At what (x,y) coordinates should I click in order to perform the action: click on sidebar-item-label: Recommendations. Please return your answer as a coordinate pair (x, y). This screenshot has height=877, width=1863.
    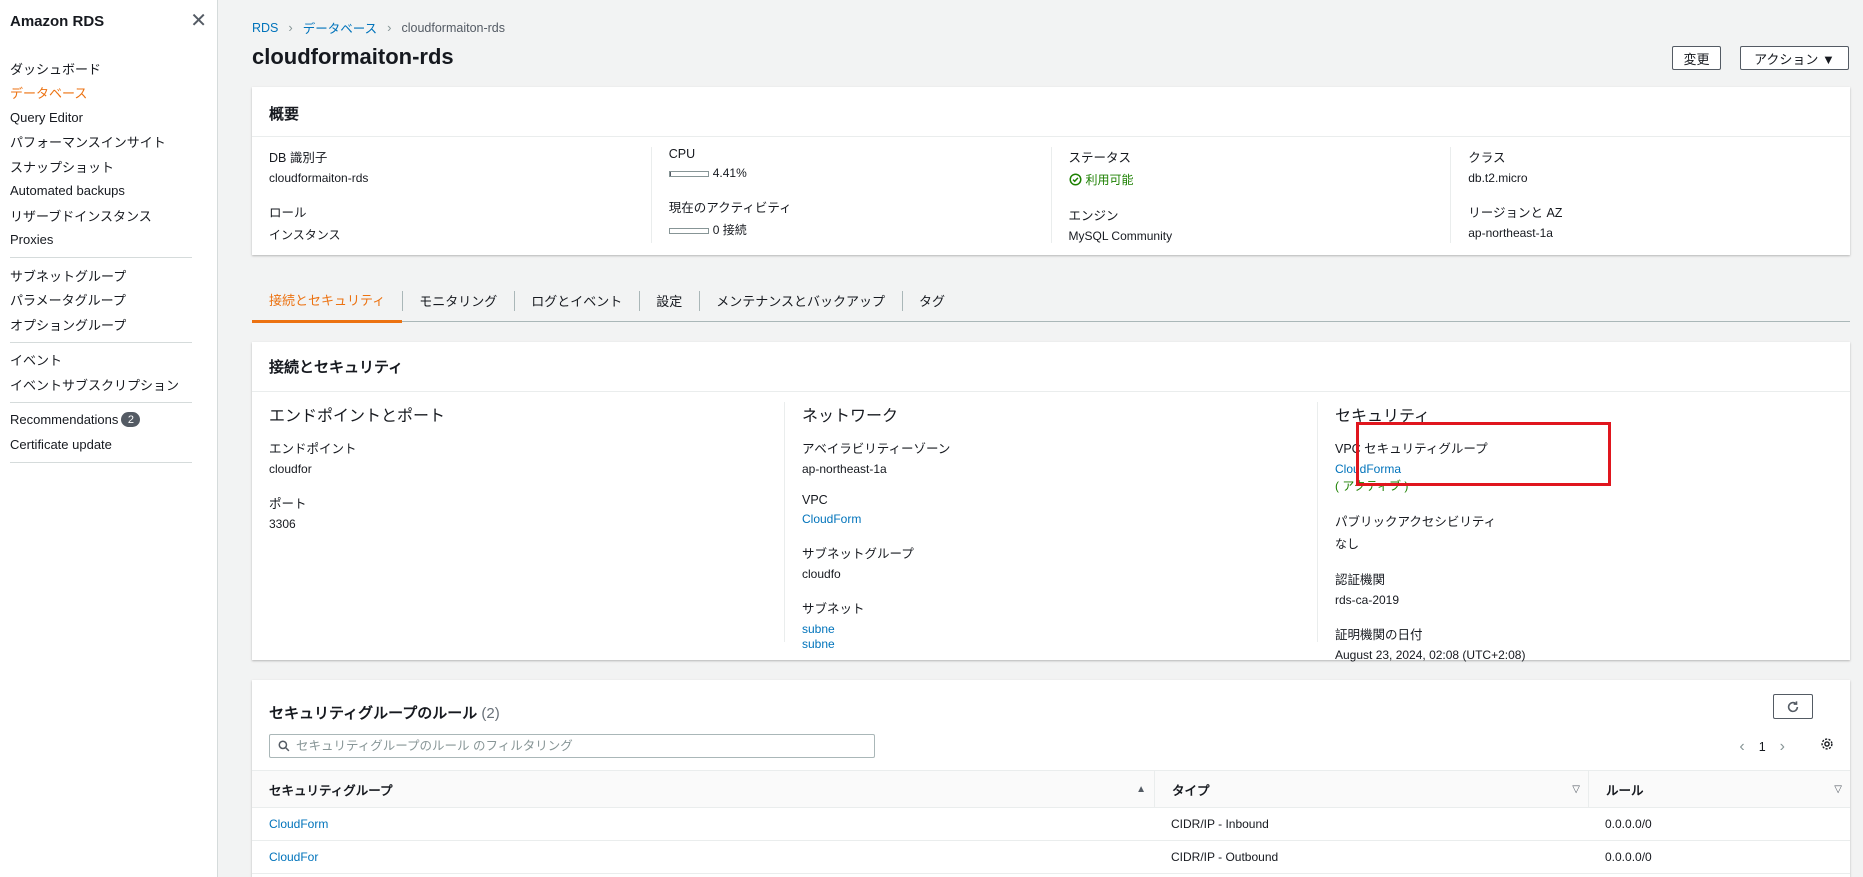
    Looking at the image, I should click on (64, 420).